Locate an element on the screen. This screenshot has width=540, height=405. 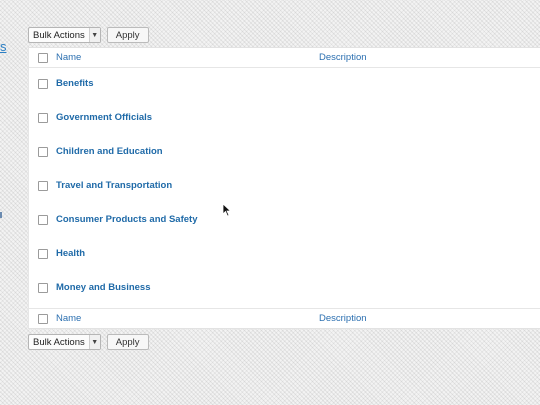
column-footer-description: Description is located at coordinates (343, 318).